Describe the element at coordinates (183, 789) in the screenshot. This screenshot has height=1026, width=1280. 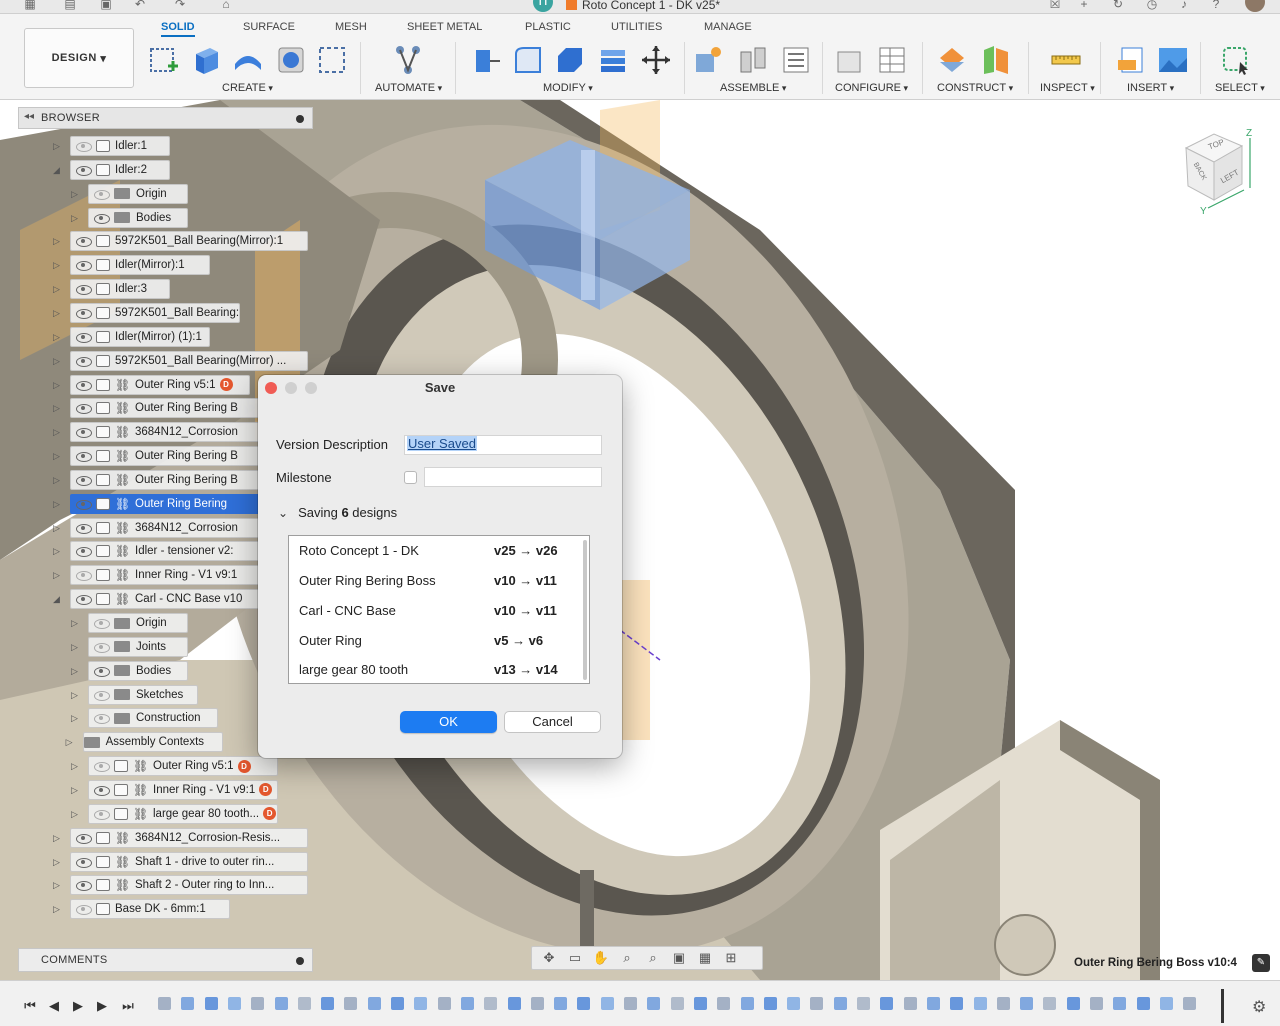
I see `browser-node: ⛓ Inner Ring - V1 v9:1 D` at that location.